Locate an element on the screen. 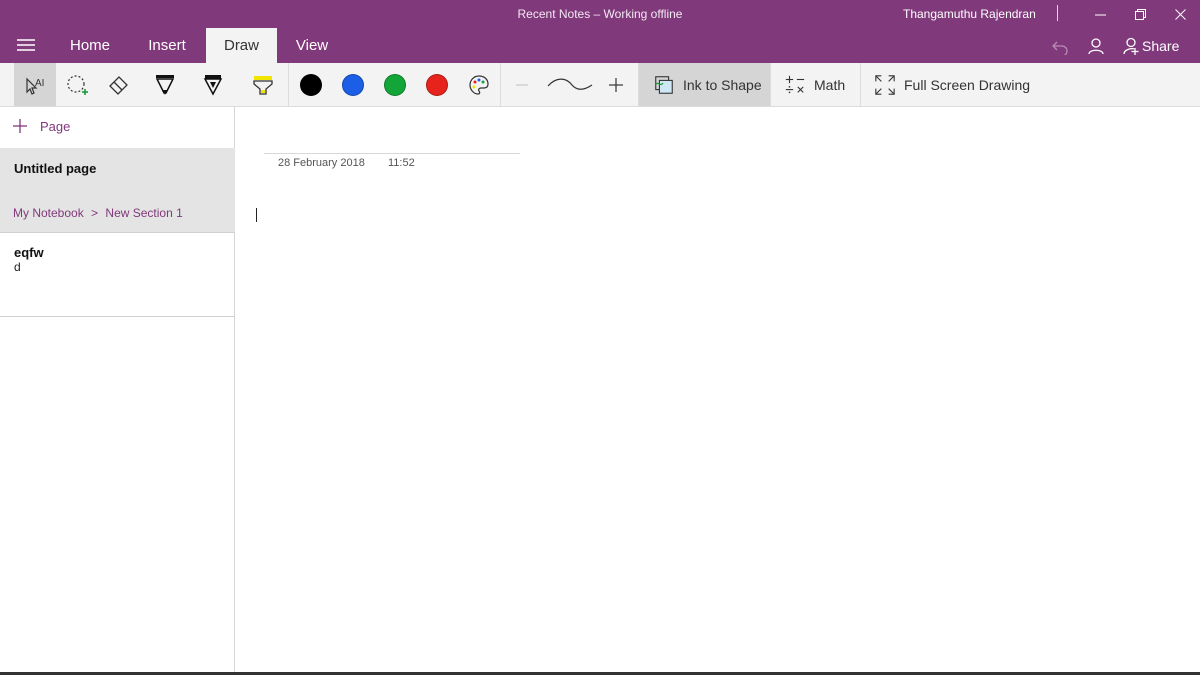 This screenshot has width=1200, height=675. highlighter-tool is located at coordinates (263, 84).